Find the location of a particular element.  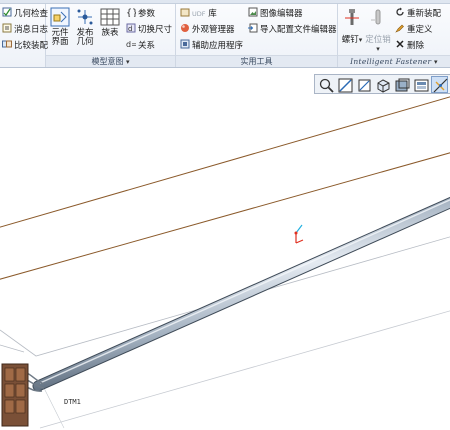

family-table-label: 族表 is located at coordinates (110, 33).